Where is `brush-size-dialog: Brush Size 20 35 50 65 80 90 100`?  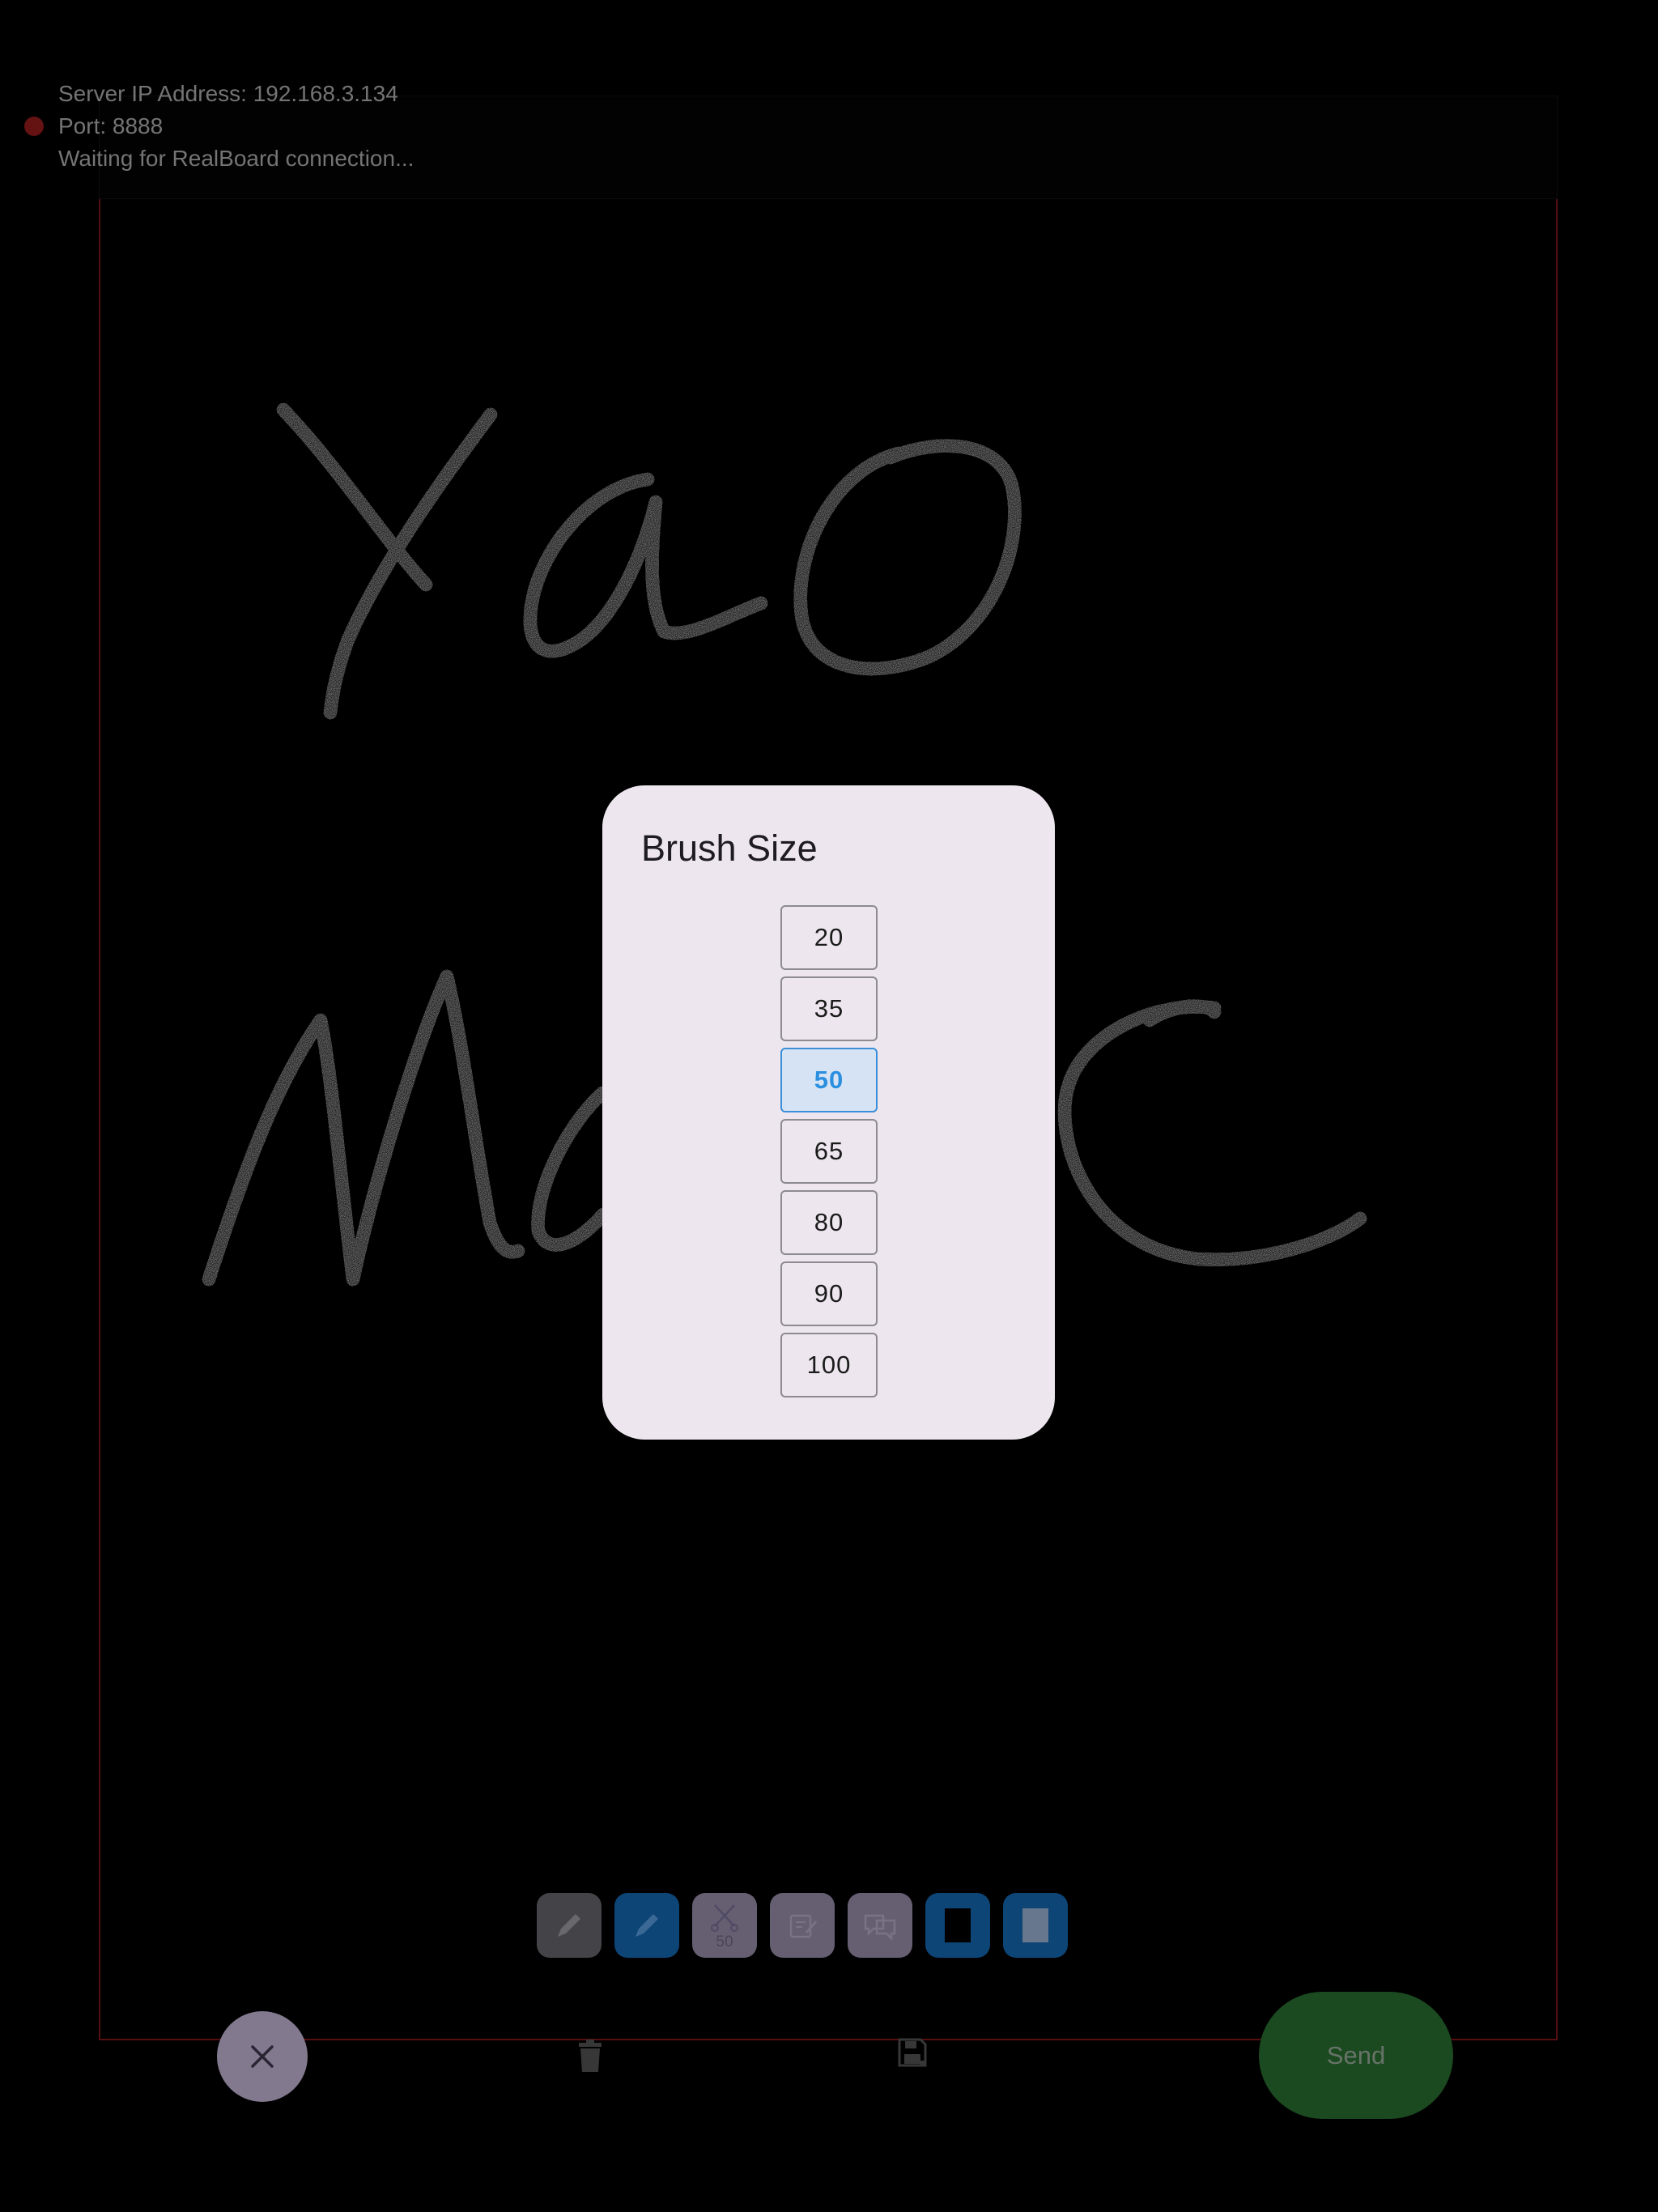
brush-size-dialog: Brush Size 20 35 50 65 80 90 100 is located at coordinates (828, 1112).